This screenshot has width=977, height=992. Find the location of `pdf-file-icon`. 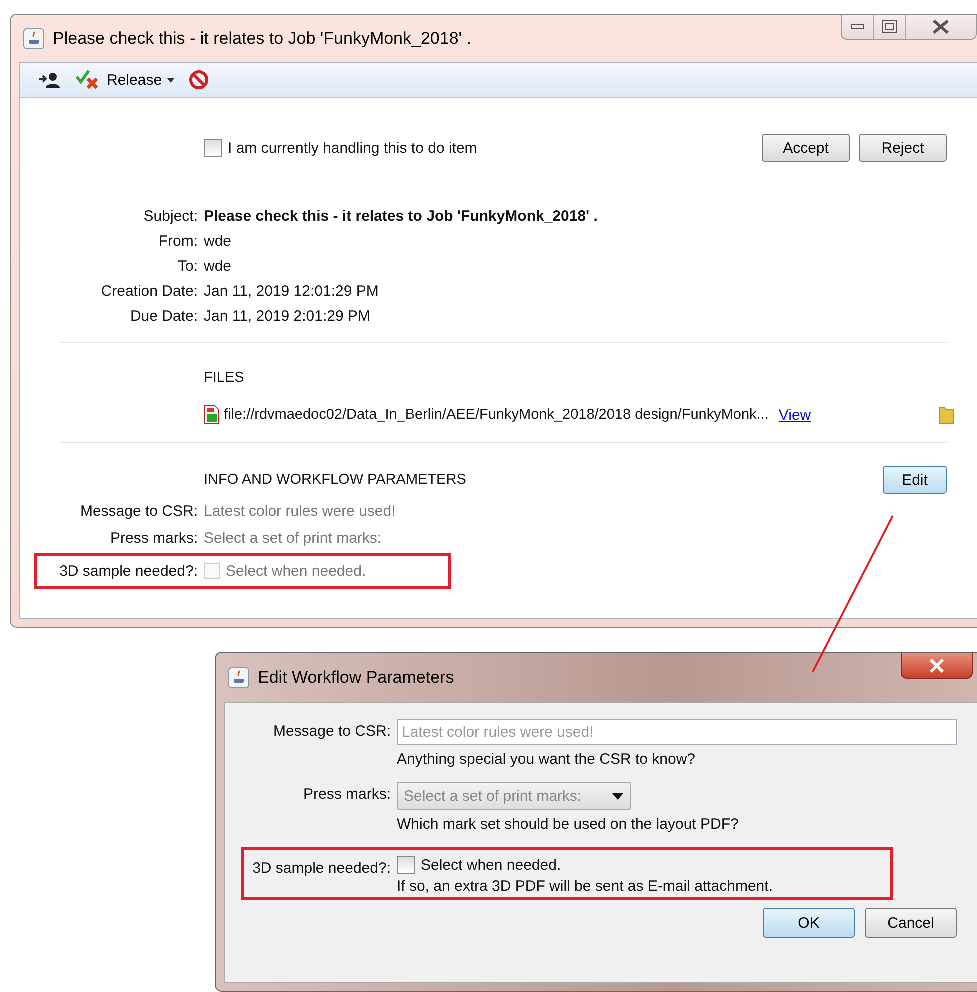

pdf-file-icon is located at coordinates (212, 415).